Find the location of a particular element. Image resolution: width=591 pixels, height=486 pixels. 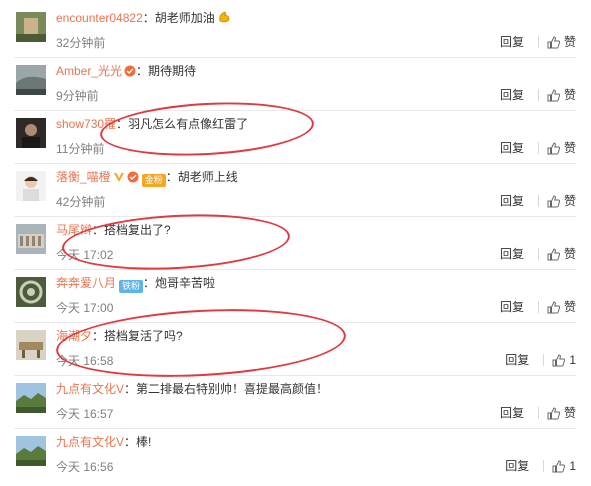

comment-text-line: show730罹：羽凡怎么有点像红雷了 is located at coordinates (152, 124).